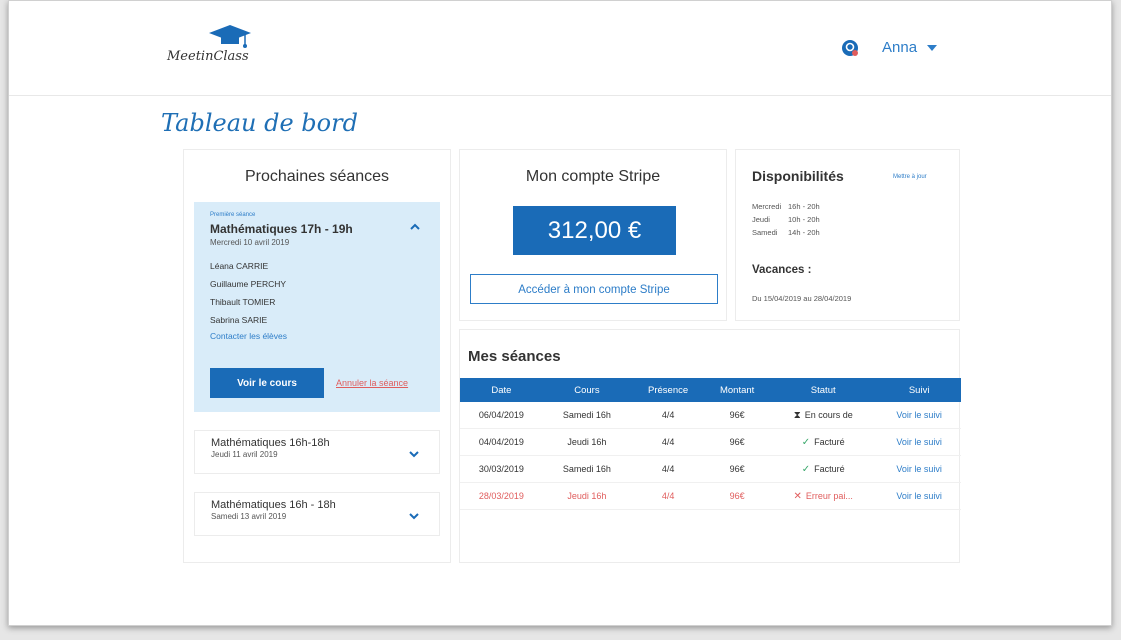 The width and height of the screenshot is (1121, 640). I want to click on cross-icon: ✕, so click(797, 496).